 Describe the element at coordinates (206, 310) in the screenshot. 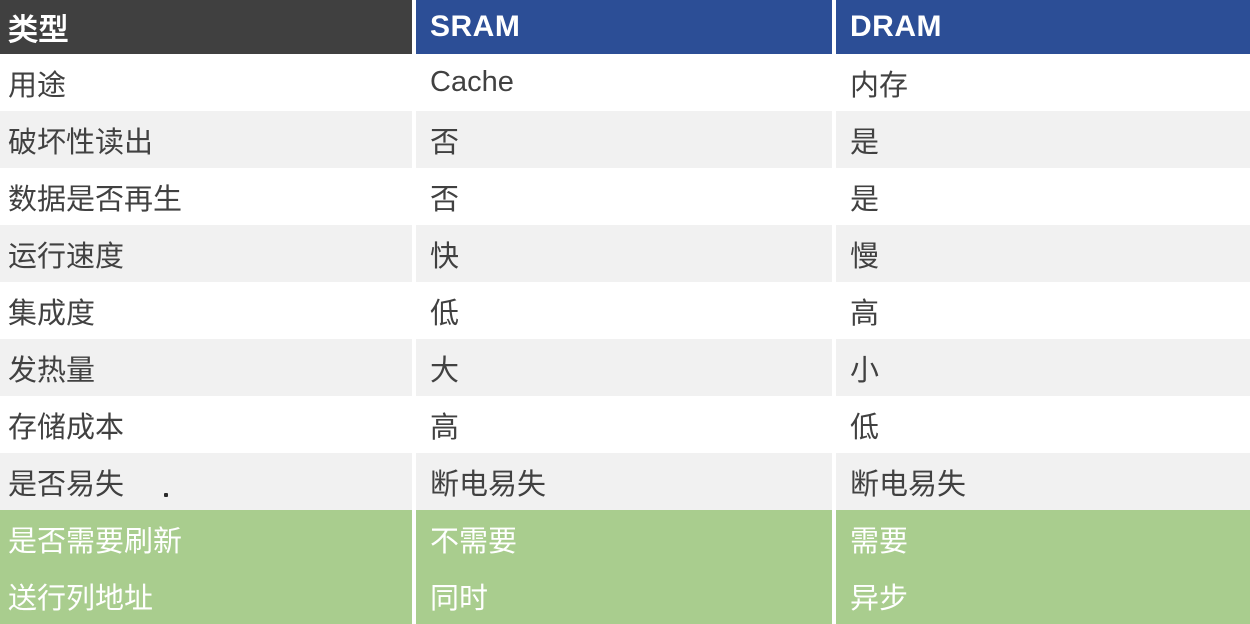

I see `row-label: 集成度` at that location.